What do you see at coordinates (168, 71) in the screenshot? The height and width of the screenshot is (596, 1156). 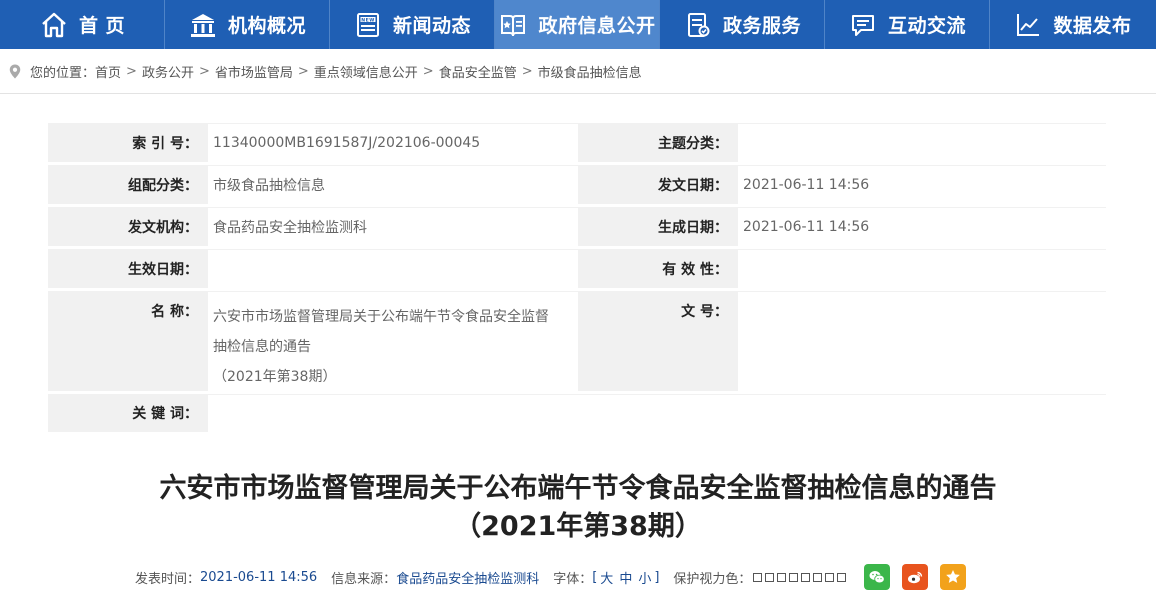 I see `breadcrumb-gov-affairs: 政务公开` at bounding box center [168, 71].